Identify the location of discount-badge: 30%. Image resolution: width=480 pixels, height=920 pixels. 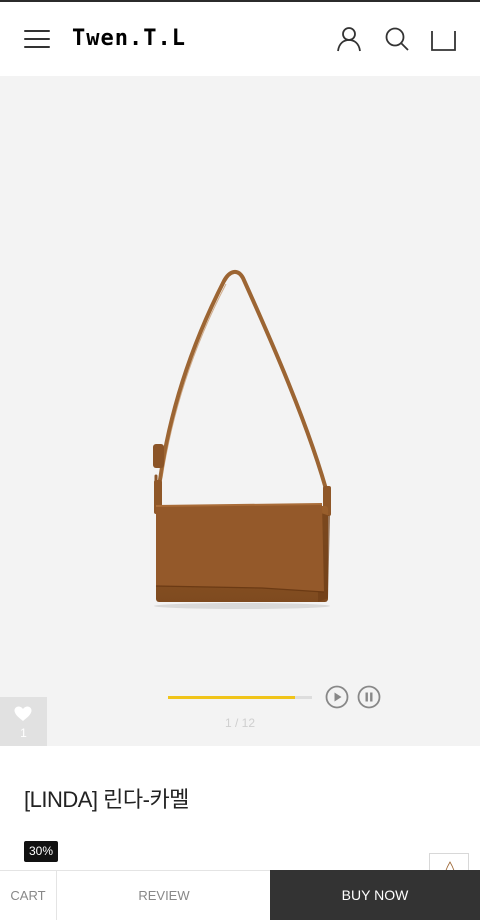
(41, 851).